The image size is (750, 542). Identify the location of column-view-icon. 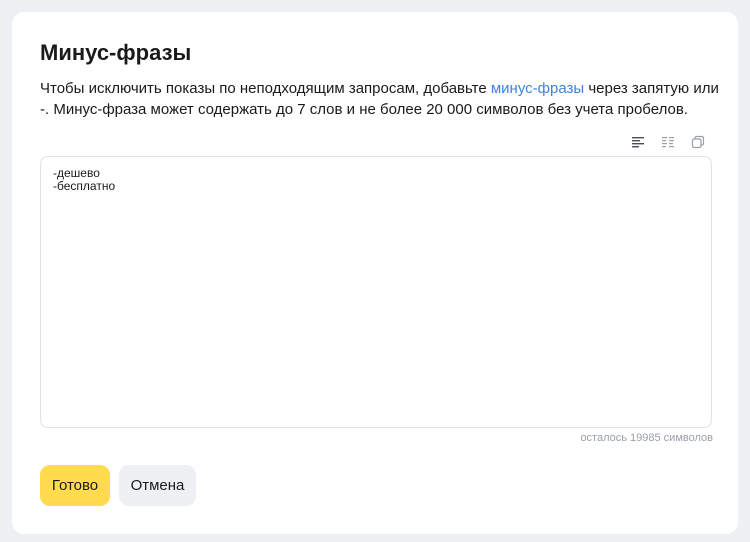
(668, 142).